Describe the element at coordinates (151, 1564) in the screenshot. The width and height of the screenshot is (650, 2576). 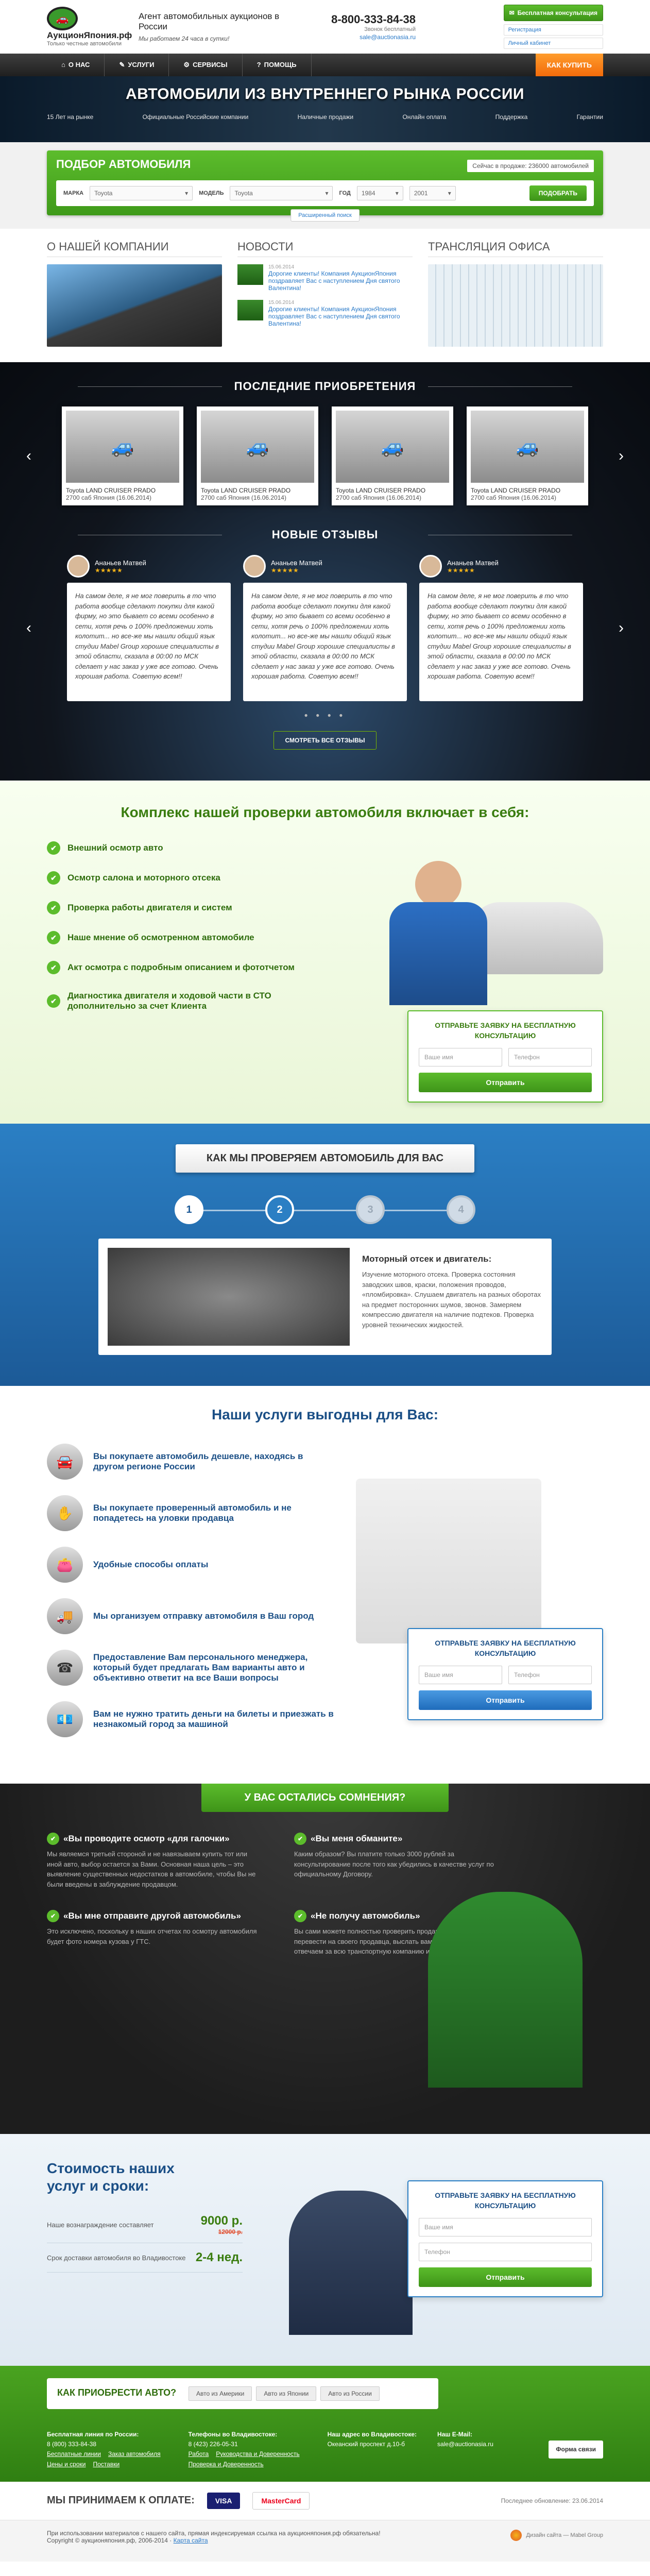
I see `list-item-text: Удобные способы оплаты` at that location.